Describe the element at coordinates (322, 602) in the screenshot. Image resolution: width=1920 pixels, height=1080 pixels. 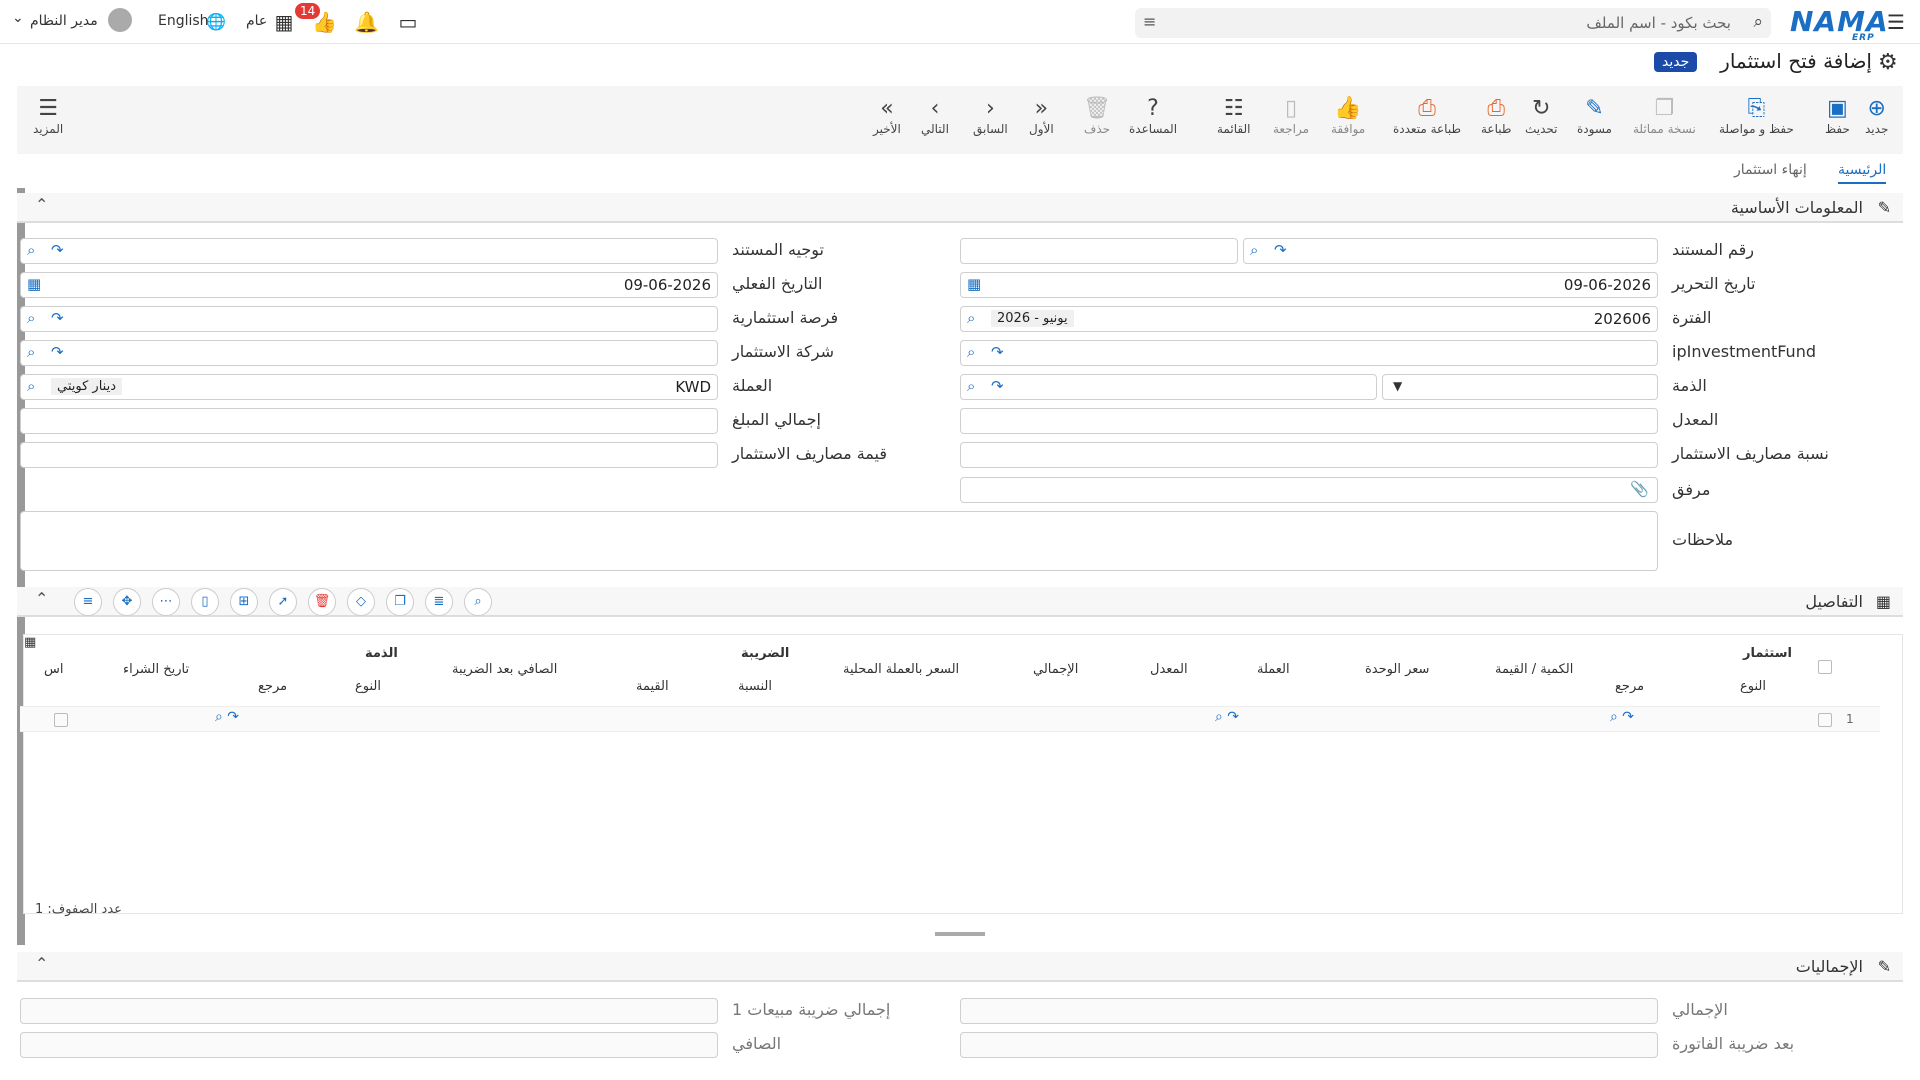
I see `trash-icon: 🗑` at that location.